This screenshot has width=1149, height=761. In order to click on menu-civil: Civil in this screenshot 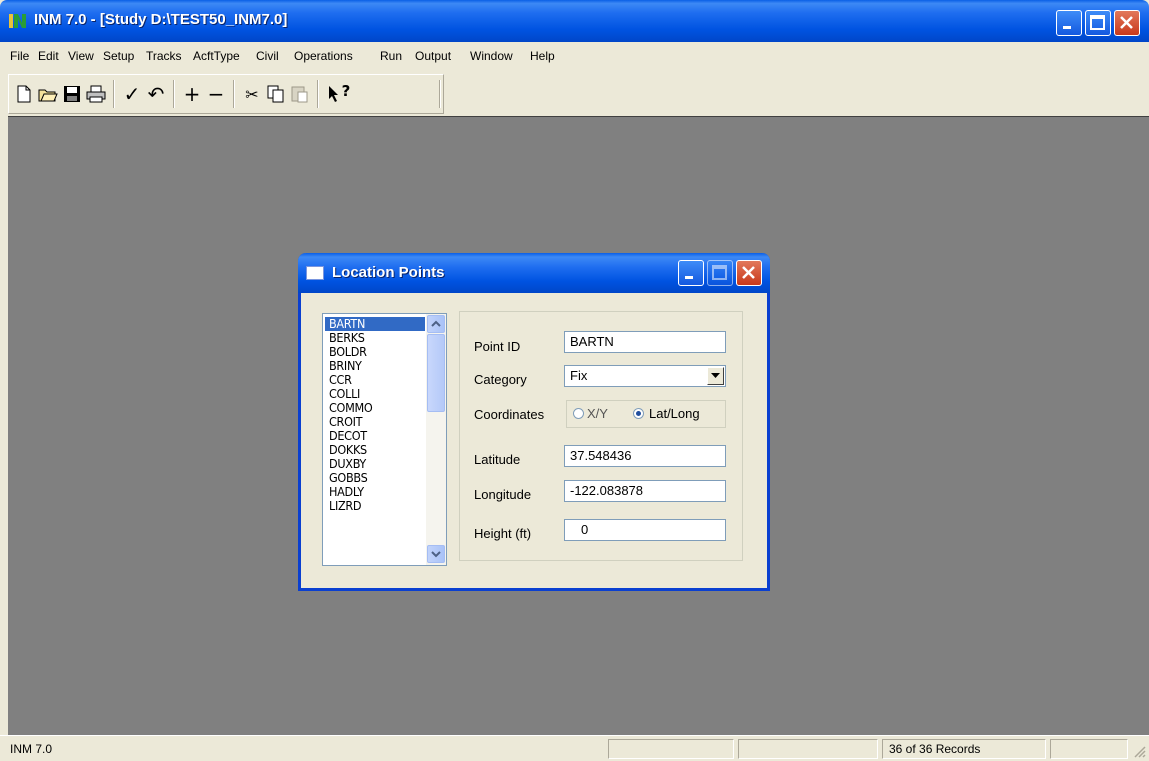, I will do `click(267, 56)`.